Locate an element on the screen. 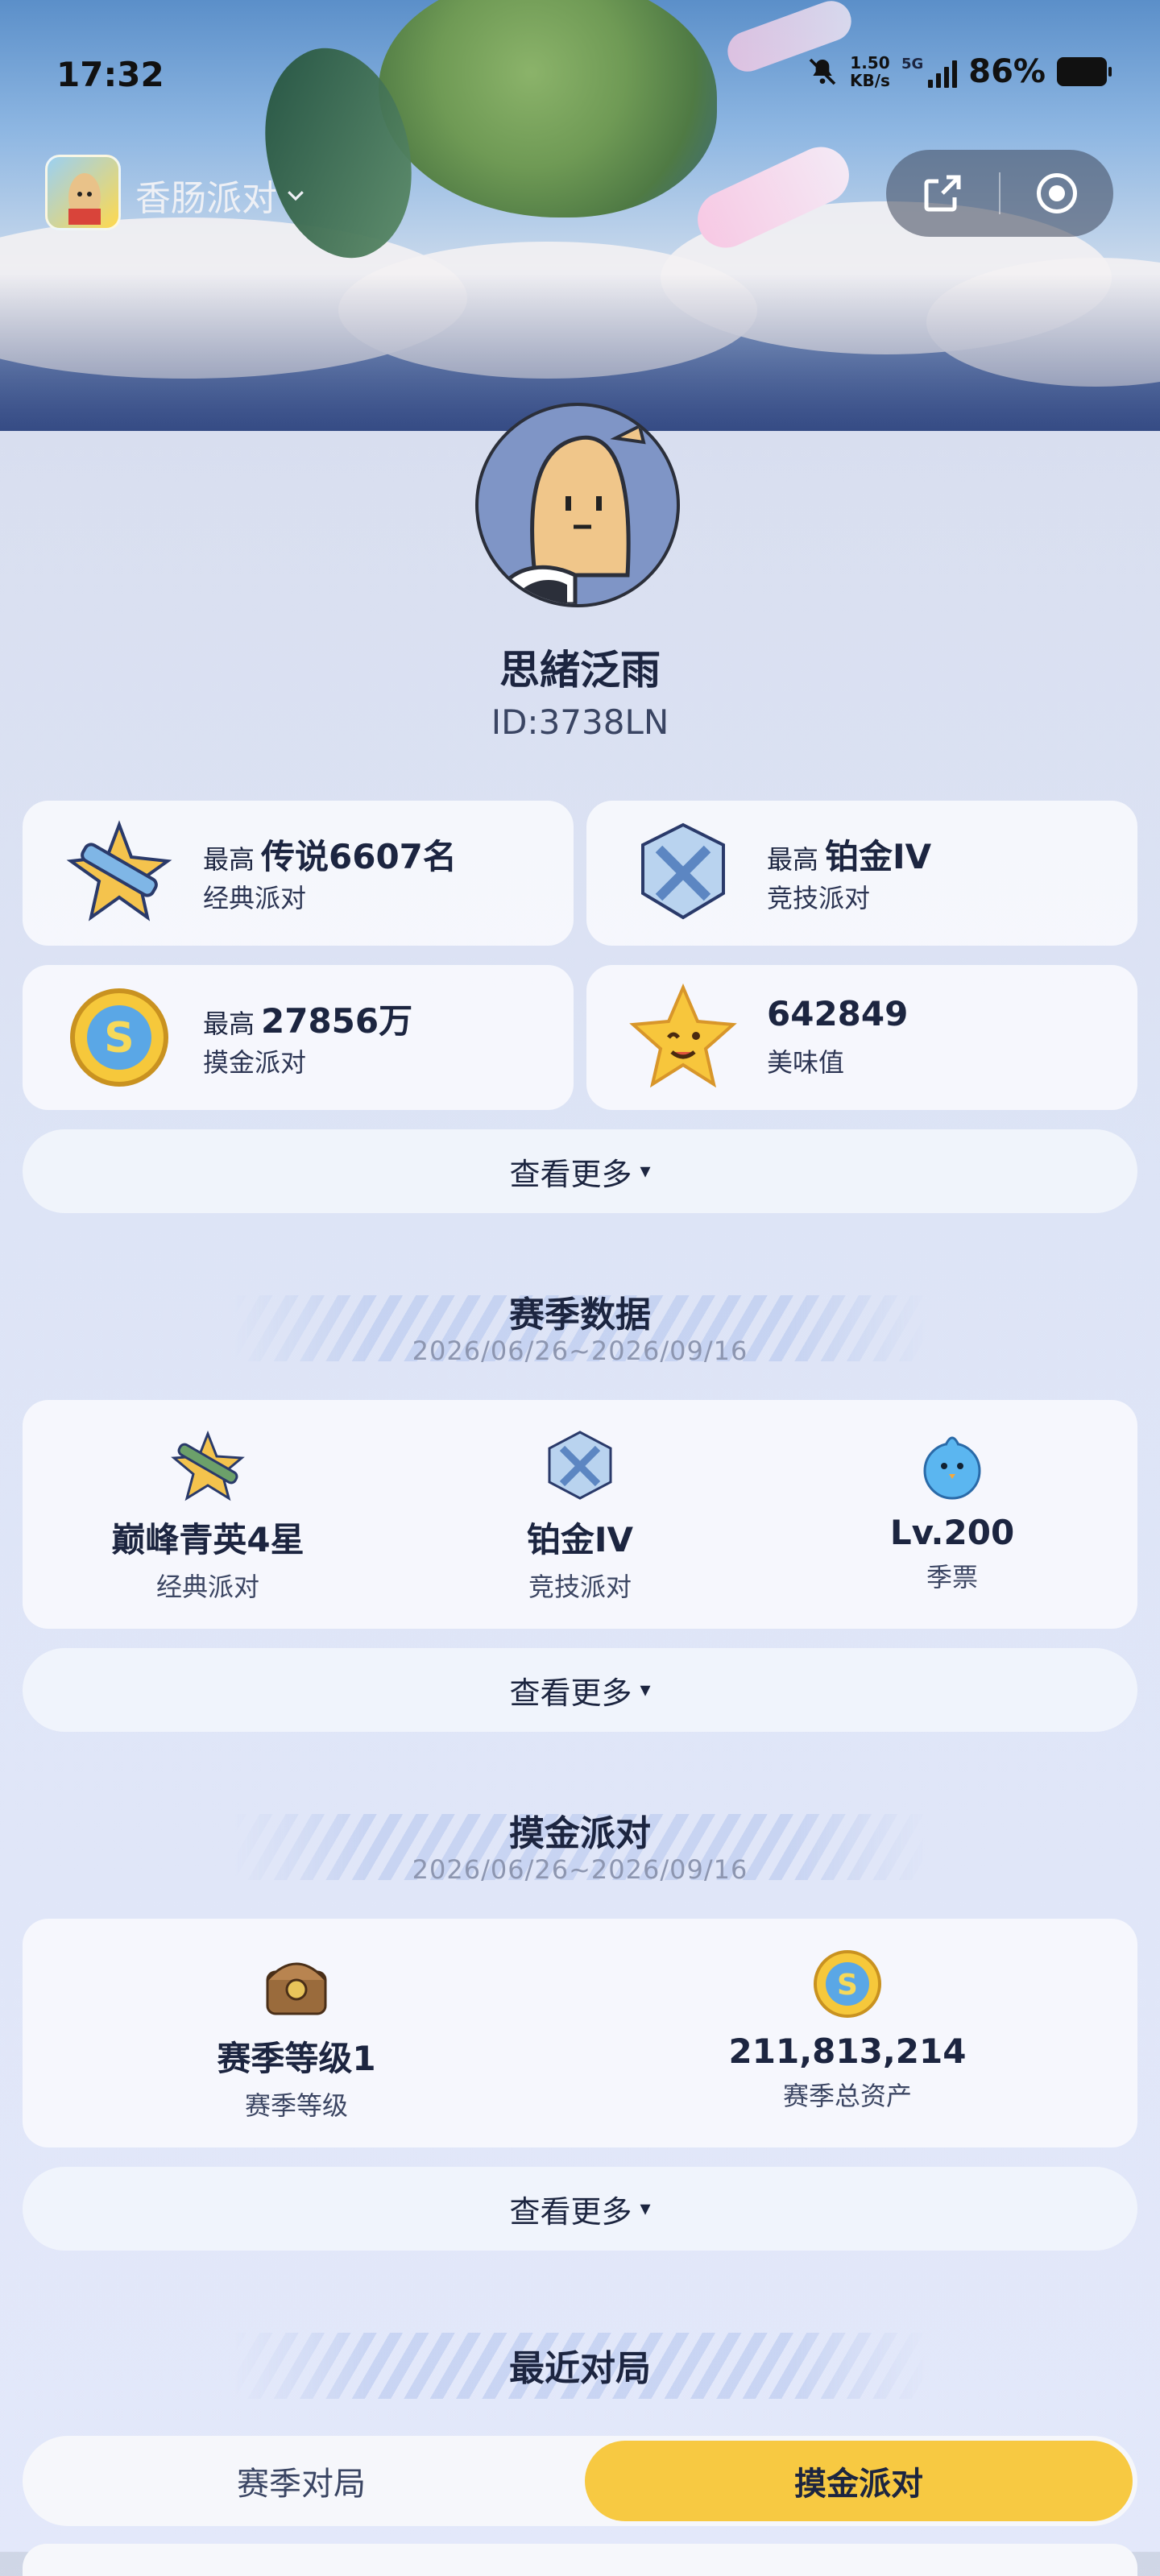 The height and width of the screenshot is (2576, 1160). view-more-button-profile: 查看更多 ▾ is located at coordinates (580, 1171).